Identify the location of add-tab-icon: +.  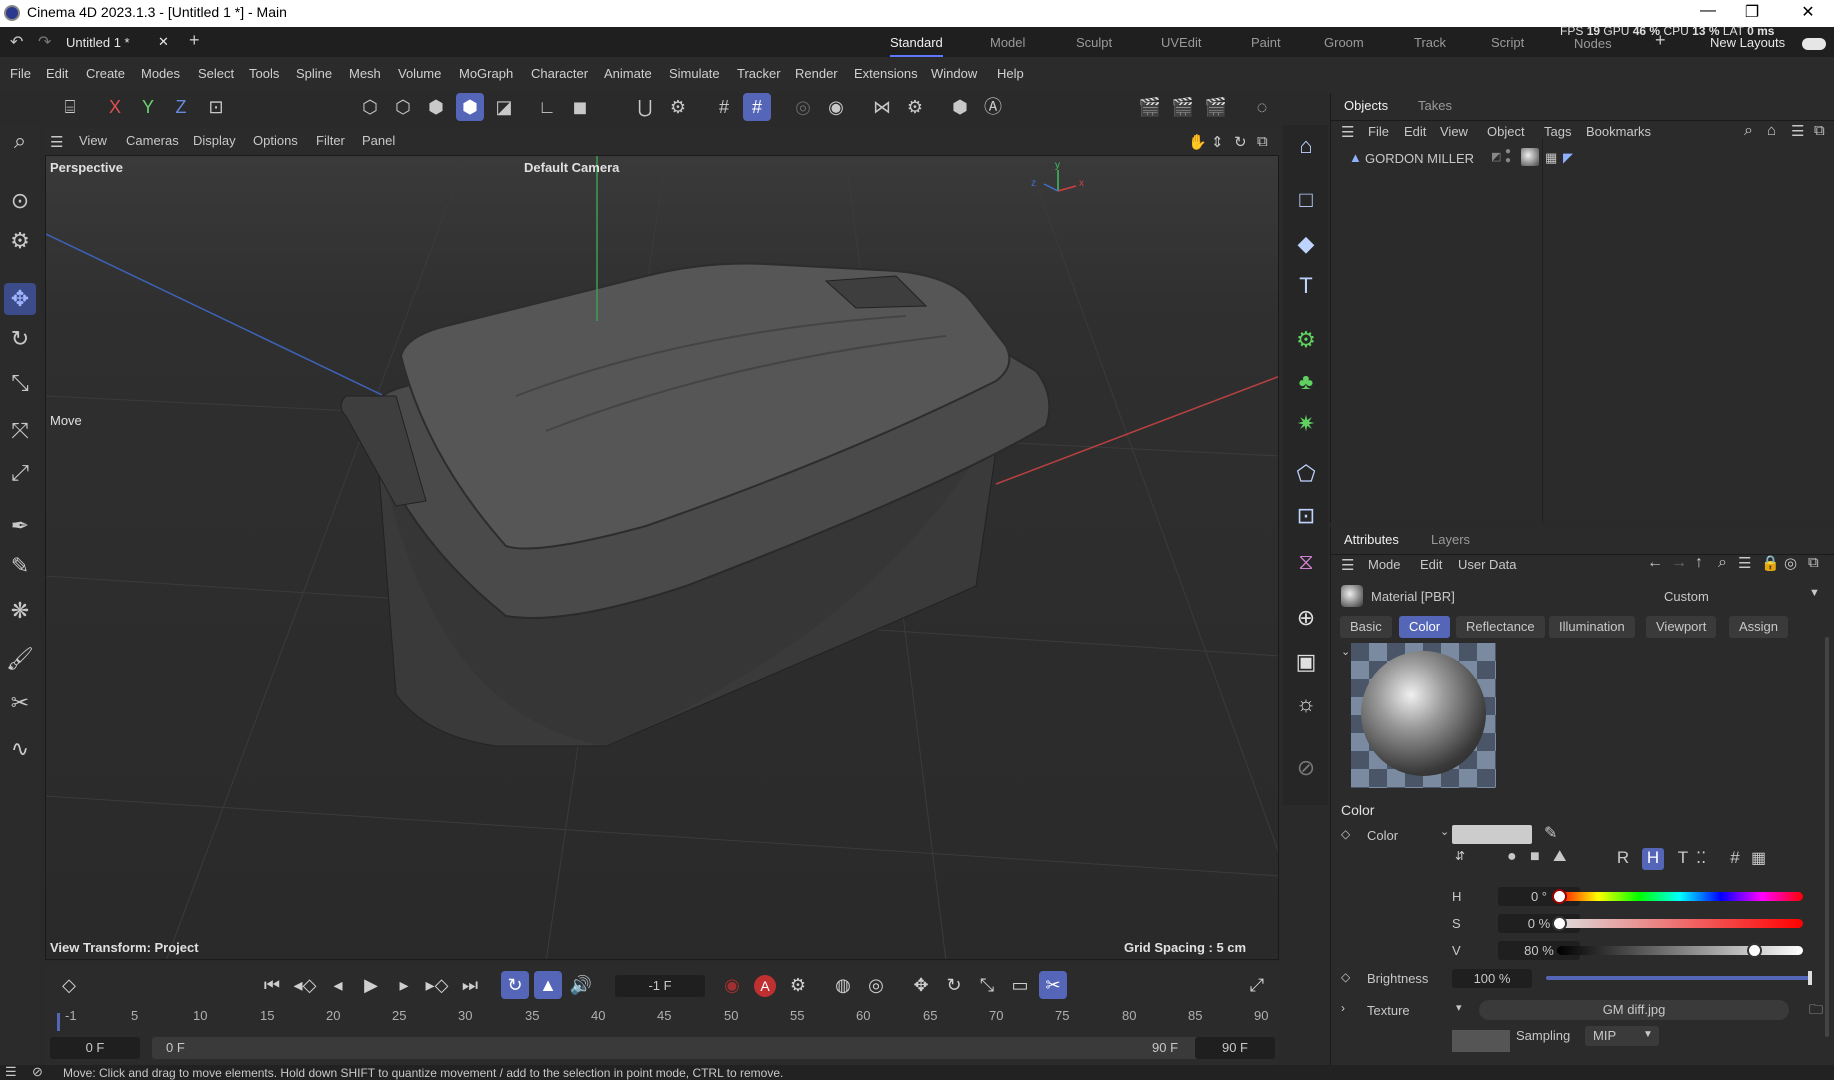
(194, 40).